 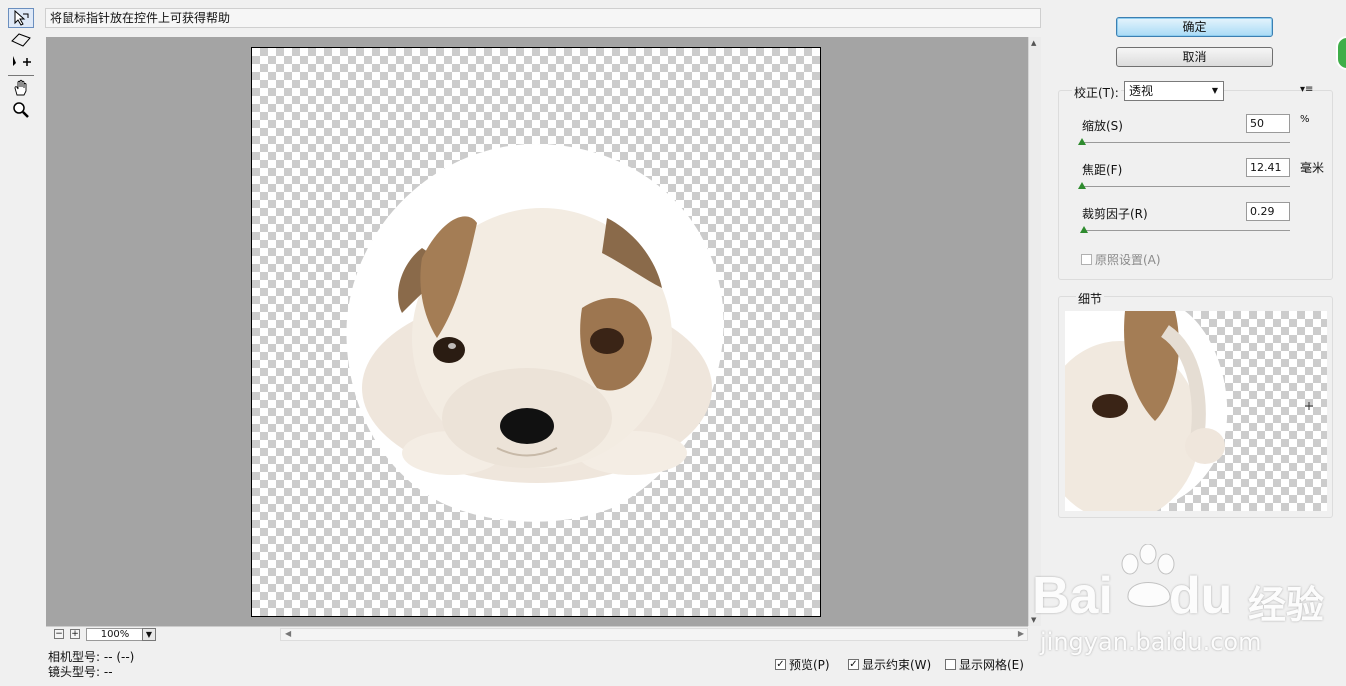 What do you see at coordinates (1141, 91) in the screenshot?
I see `correction-select-value: 透视` at bounding box center [1141, 91].